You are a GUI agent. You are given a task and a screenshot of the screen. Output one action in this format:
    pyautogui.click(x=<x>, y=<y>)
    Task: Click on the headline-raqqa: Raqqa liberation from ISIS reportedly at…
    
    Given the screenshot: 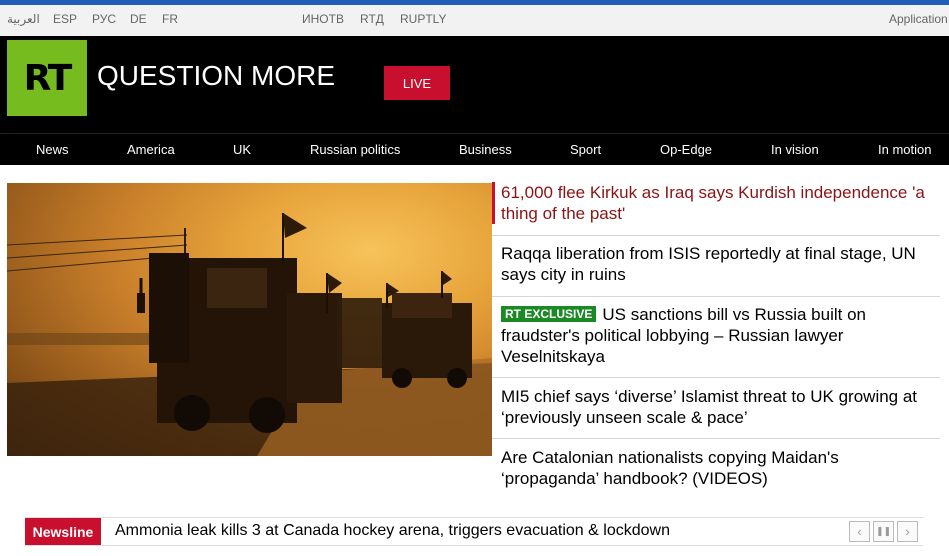 What is the action you would take?
    pyautogui.click(x=716, y=264)
    